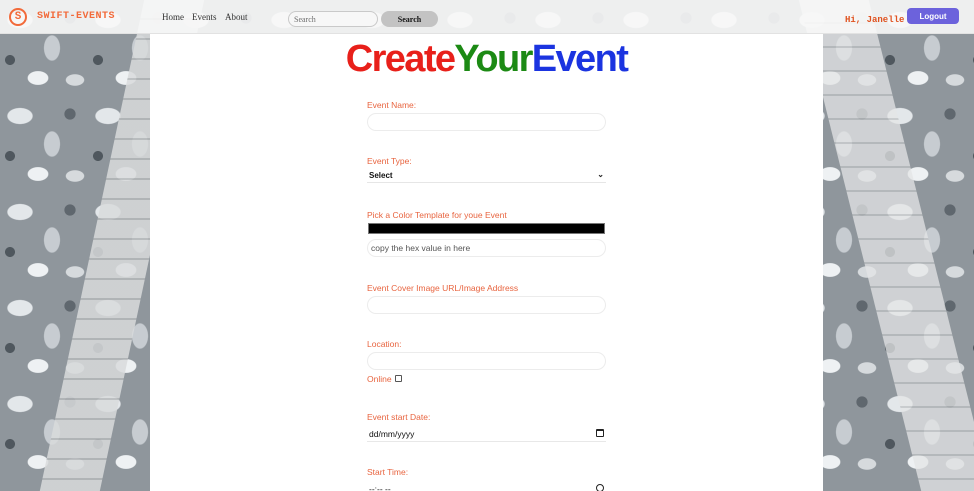 The width and height of the screenshot is (974, 491). What do you see at coordinates (399, 417) in the screenshot?
I see `start-date-label: Event start Date:` at bounding box center [399, 417].